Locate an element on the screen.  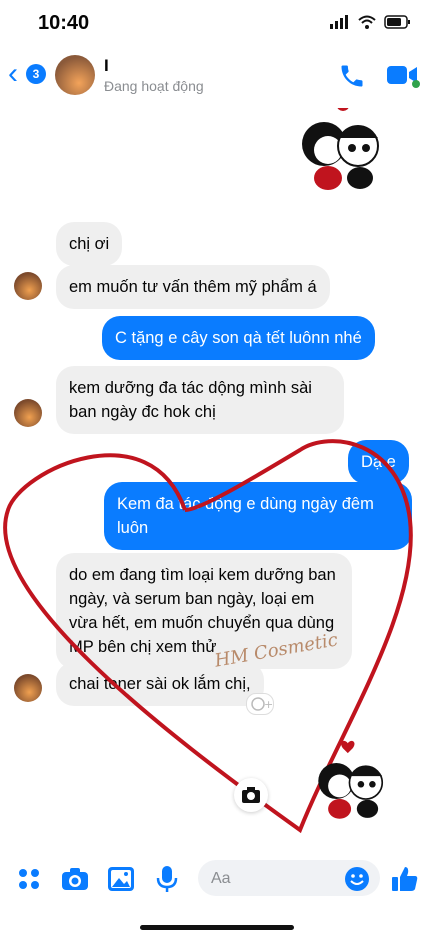
gallery-icon is located at coordinates (121, 879).